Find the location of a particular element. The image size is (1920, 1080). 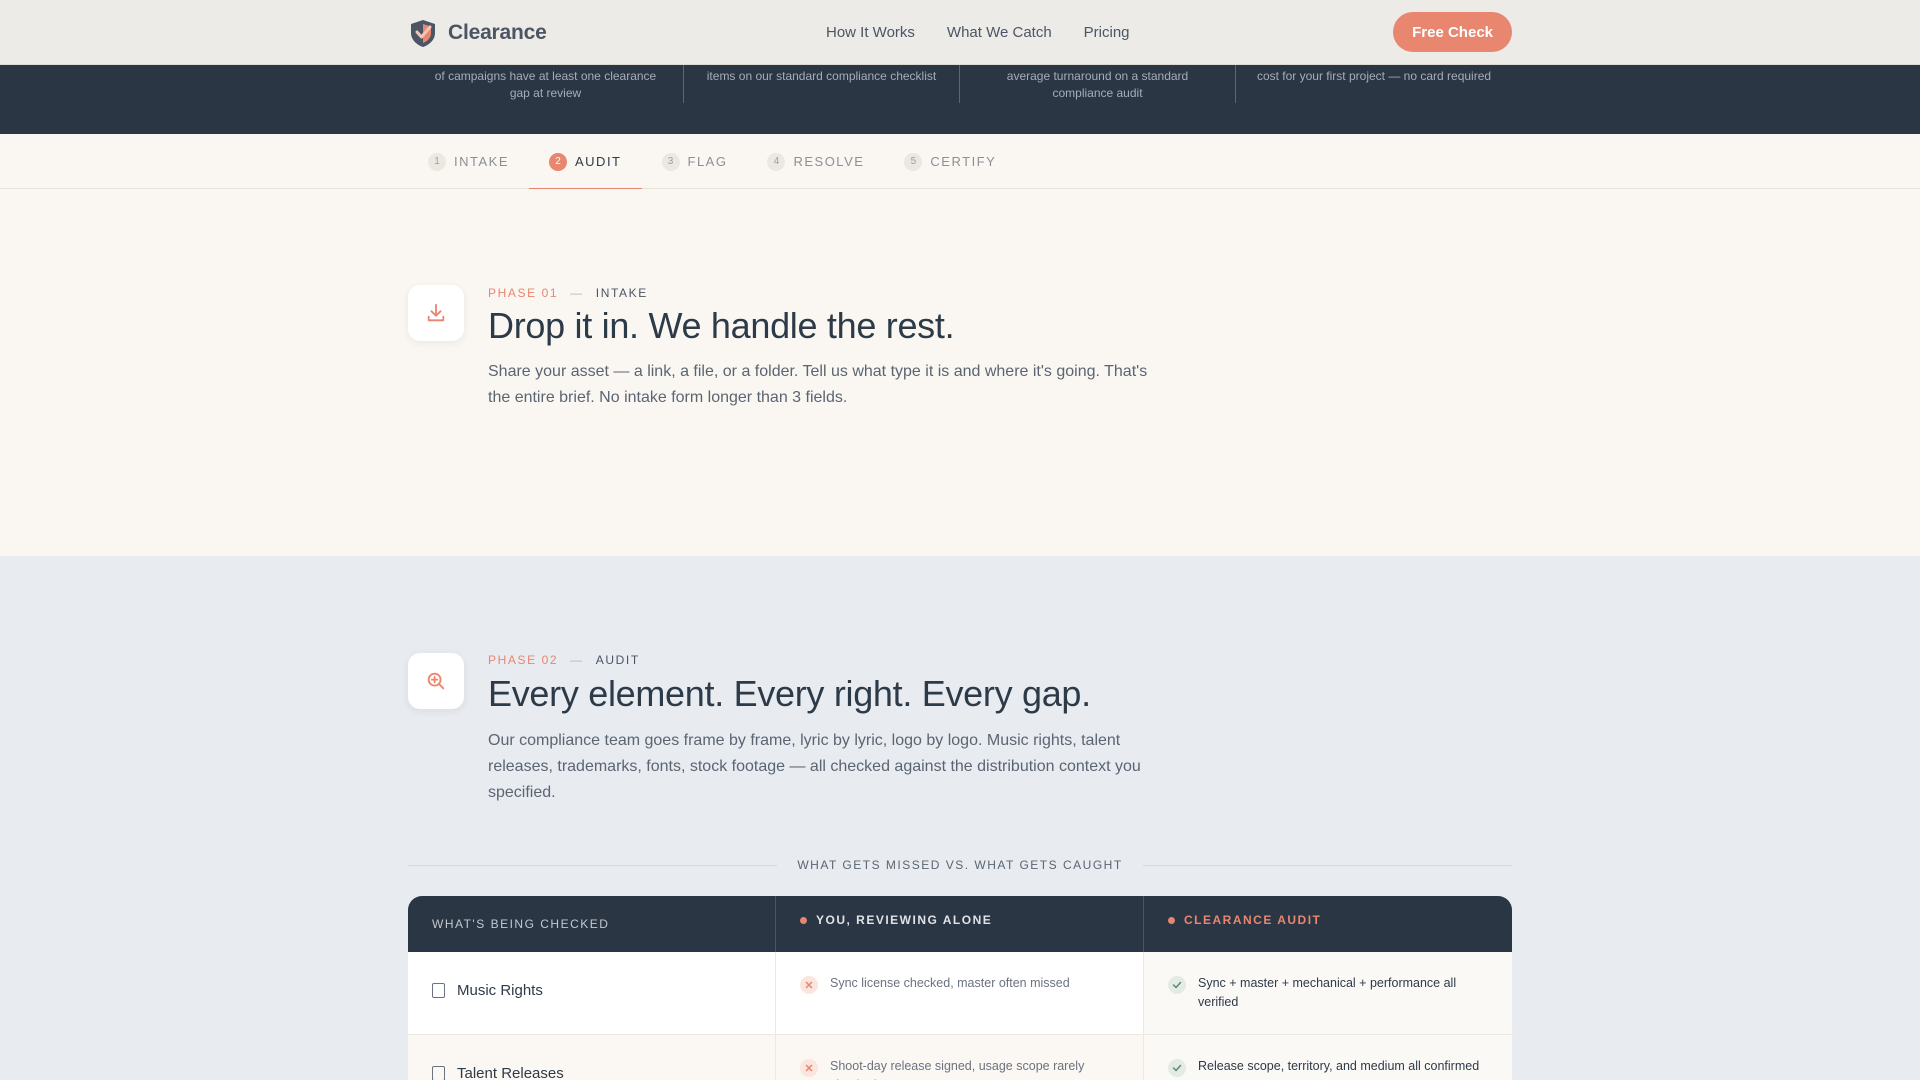

nav-link-how-it-works: How It Works is located at coordinates (870, 32).